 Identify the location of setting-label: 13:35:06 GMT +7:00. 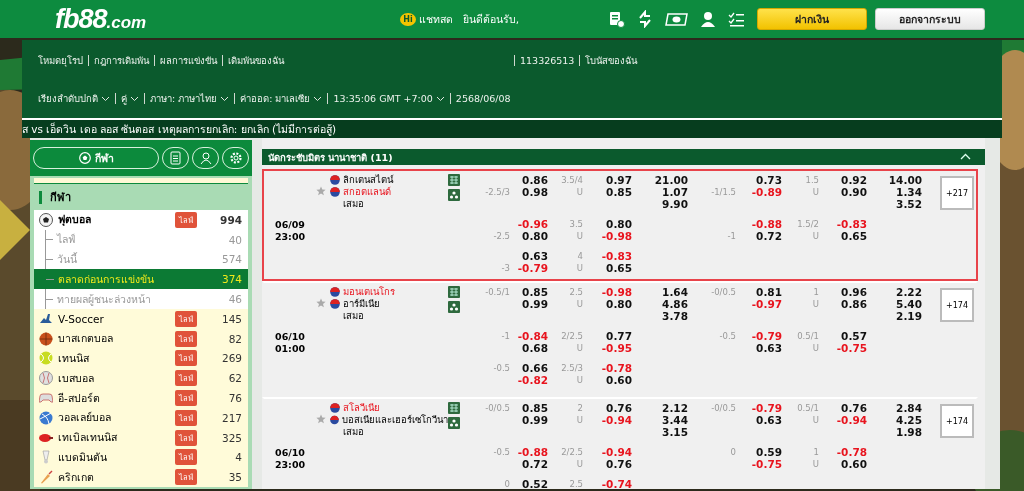
(383, 98).